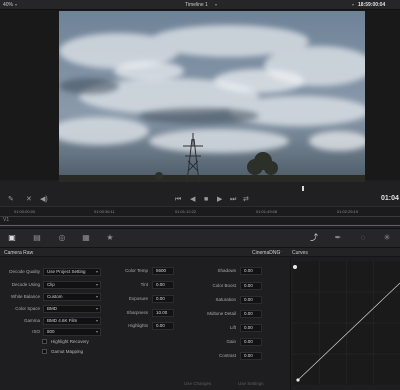 The image size is (400, 390). What do you see at coordinates (233, 199) in the screenshot?
I see `skip-forward-icon: ⏭` at bounding box center [233, 199].